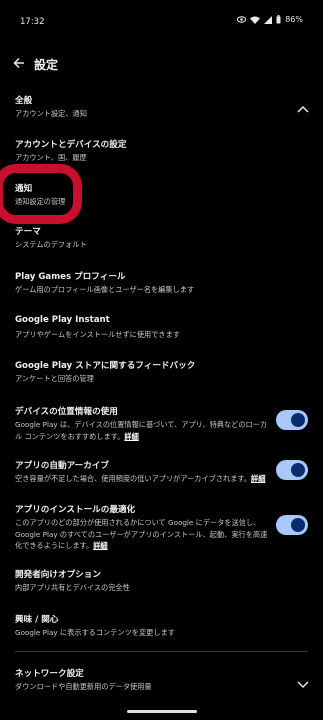  Describe the element at coordinates (58, 575) in the screenshot. I see `developer-label: 開発者向けオプション` at that location.